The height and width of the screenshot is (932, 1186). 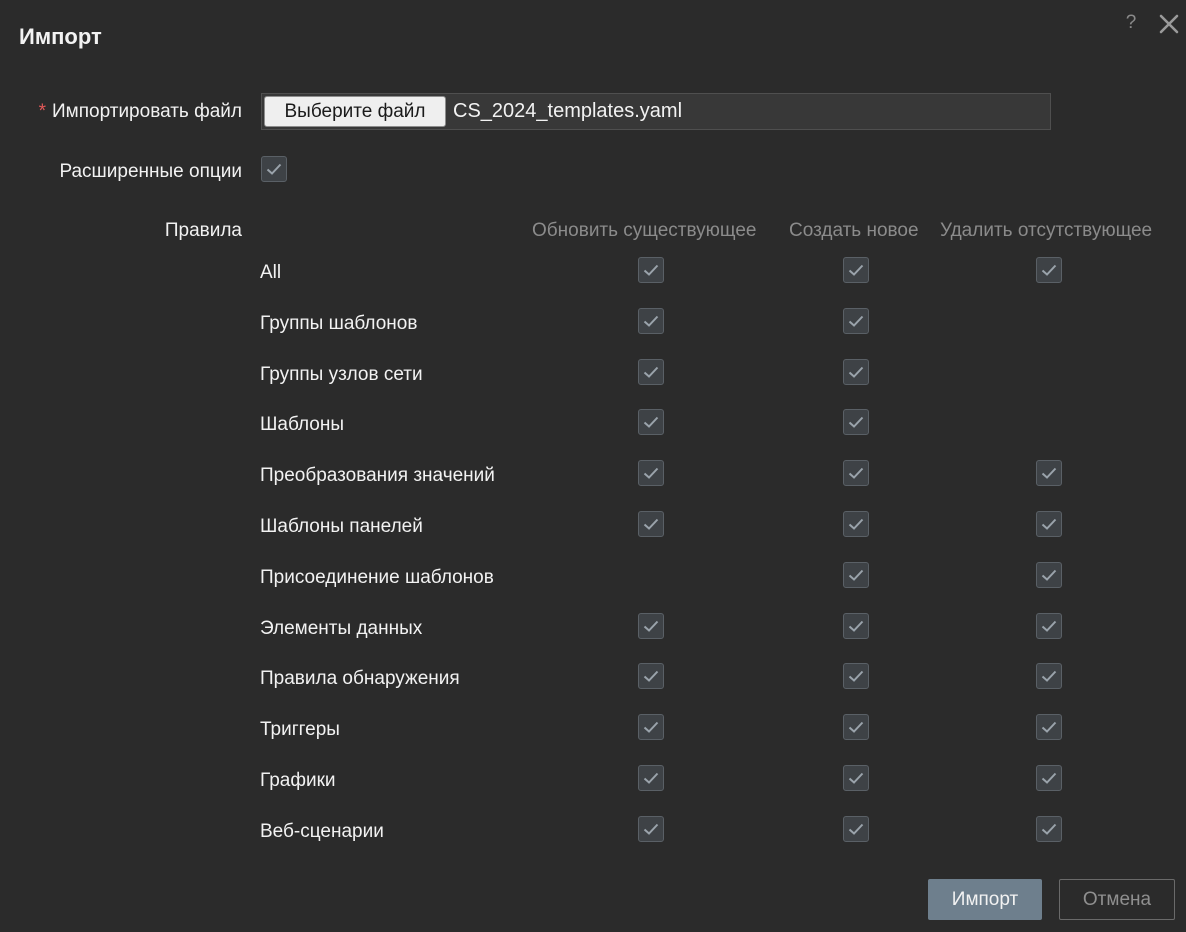 I want to click on rules-label: Правила, so click(x=203, y=230).